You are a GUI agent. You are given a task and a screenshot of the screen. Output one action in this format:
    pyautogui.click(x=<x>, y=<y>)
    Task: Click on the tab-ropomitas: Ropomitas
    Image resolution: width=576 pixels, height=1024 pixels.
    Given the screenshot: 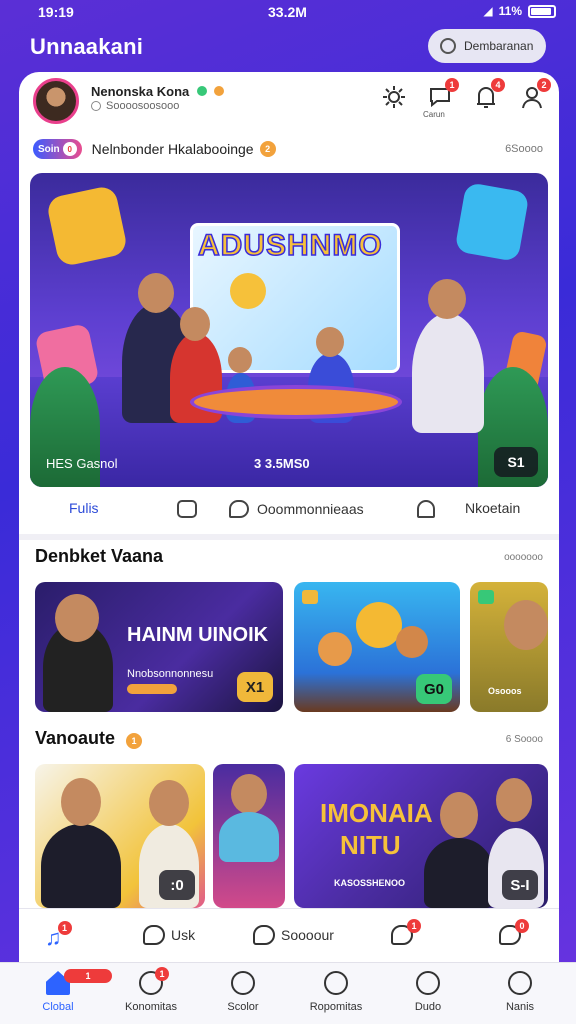 What is the action you would take?
    pyautogui.click(x=336, y=992)
    